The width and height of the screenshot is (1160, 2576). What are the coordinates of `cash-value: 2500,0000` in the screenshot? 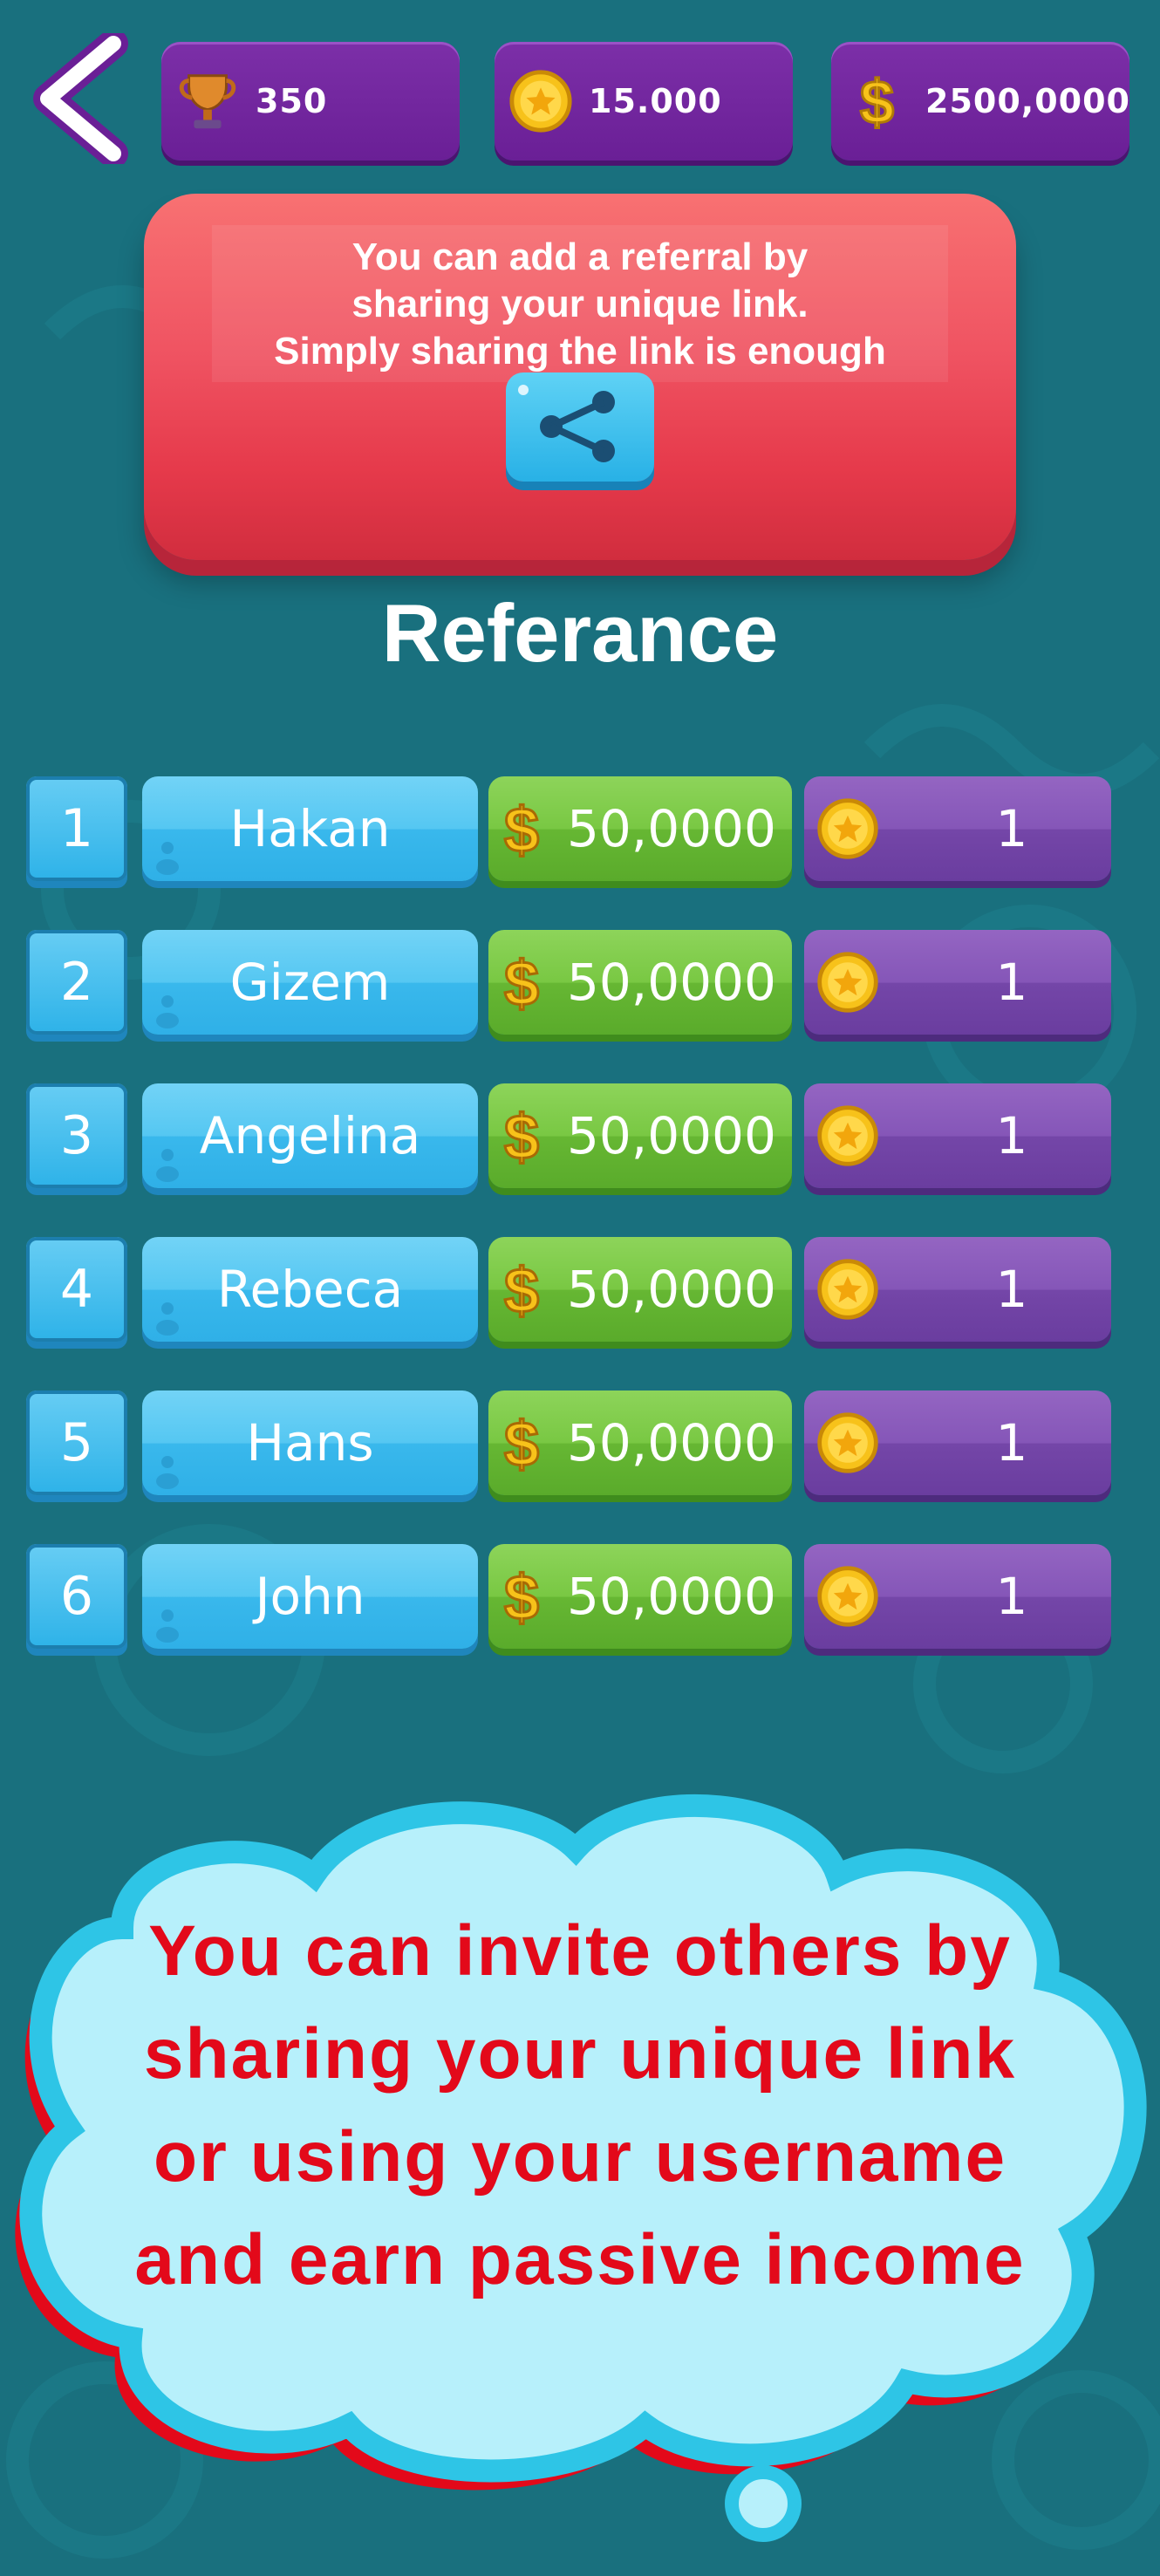 It's located at (1027, 101).